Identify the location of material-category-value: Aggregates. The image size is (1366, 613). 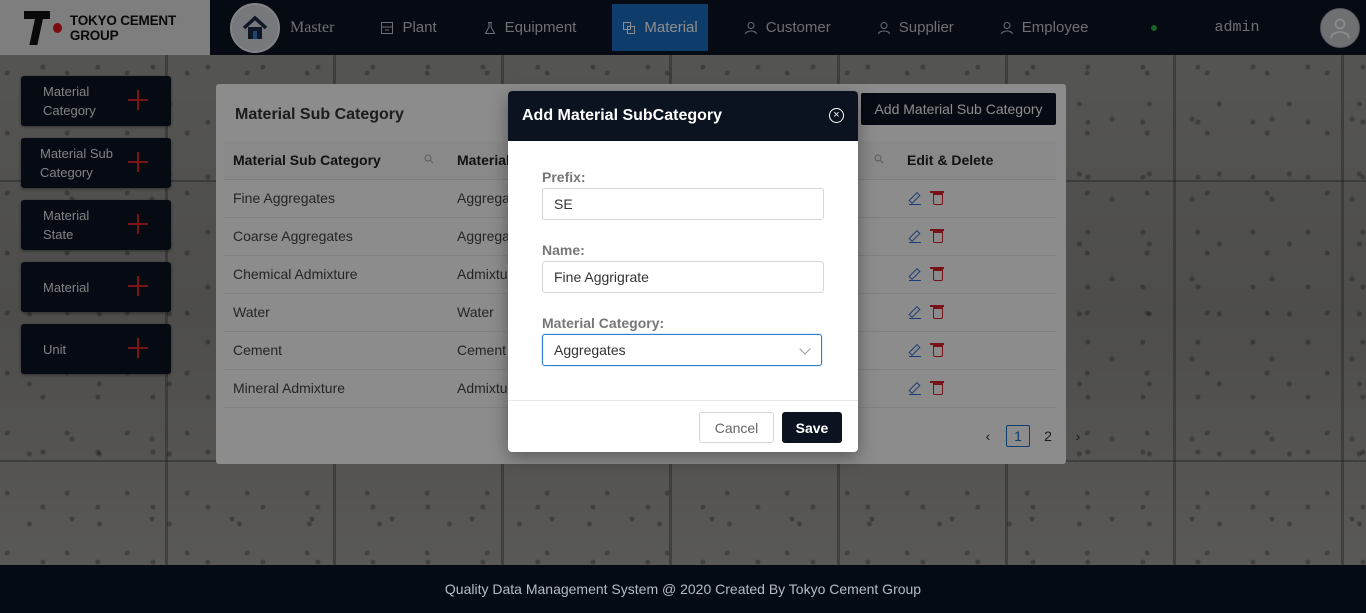
(590, 350).